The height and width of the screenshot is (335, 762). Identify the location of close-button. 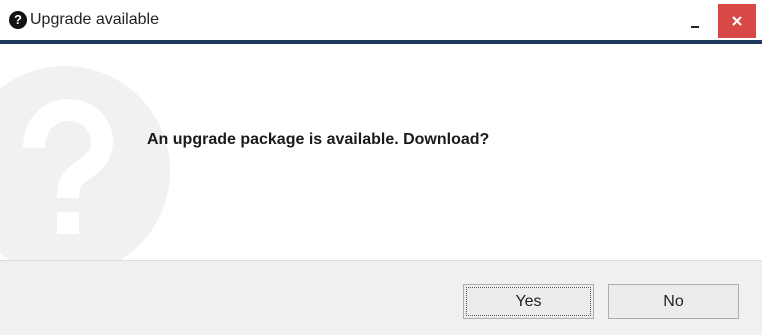
(737, 21).